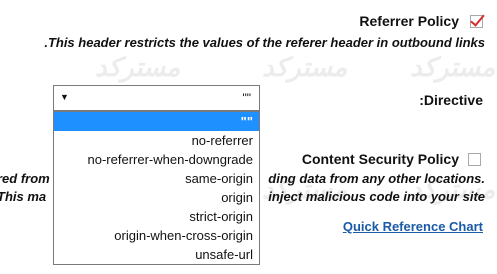  Describe the element at coordinates (476, 21) in the screenshot. I see `referrer-policy-checkbox` at that location.